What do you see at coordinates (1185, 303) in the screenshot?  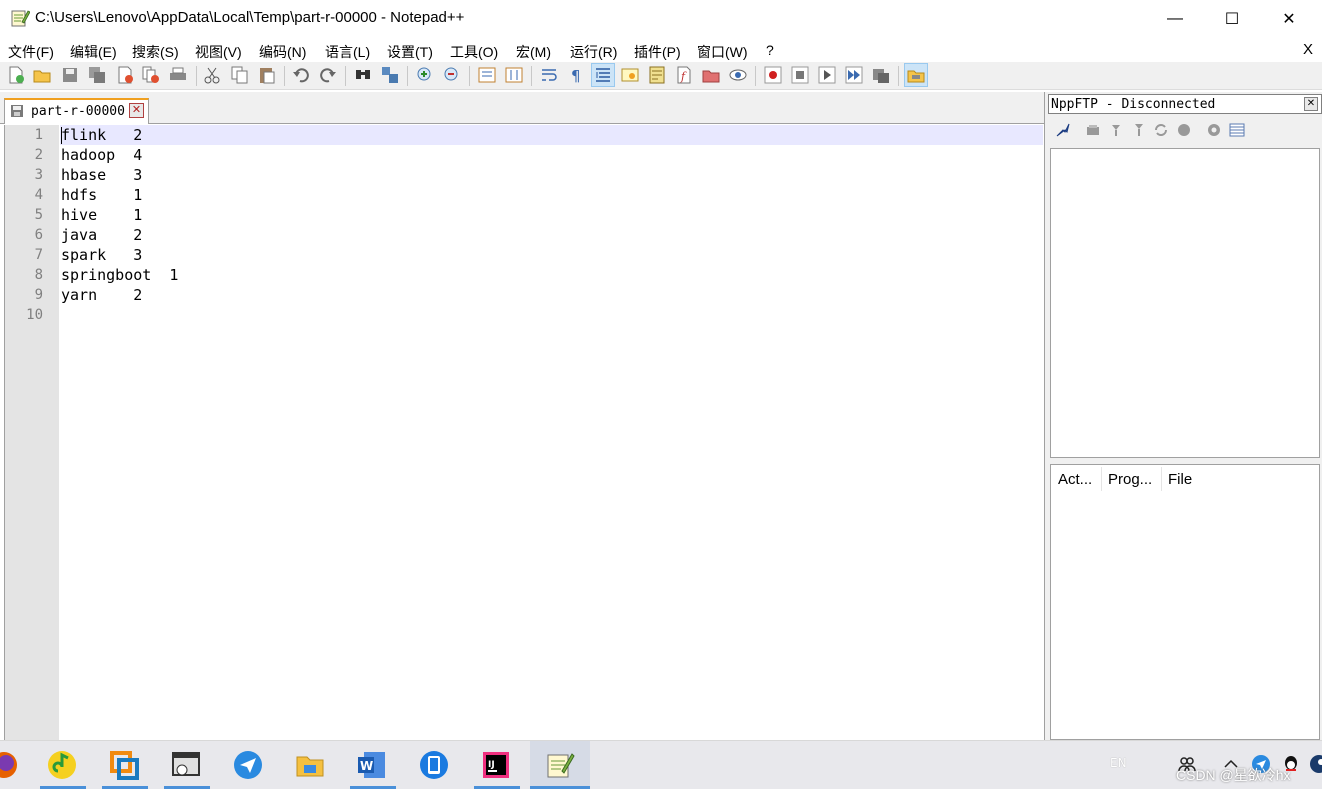 I see `nppftp-file-tree` at bounding box center [1185, 303].